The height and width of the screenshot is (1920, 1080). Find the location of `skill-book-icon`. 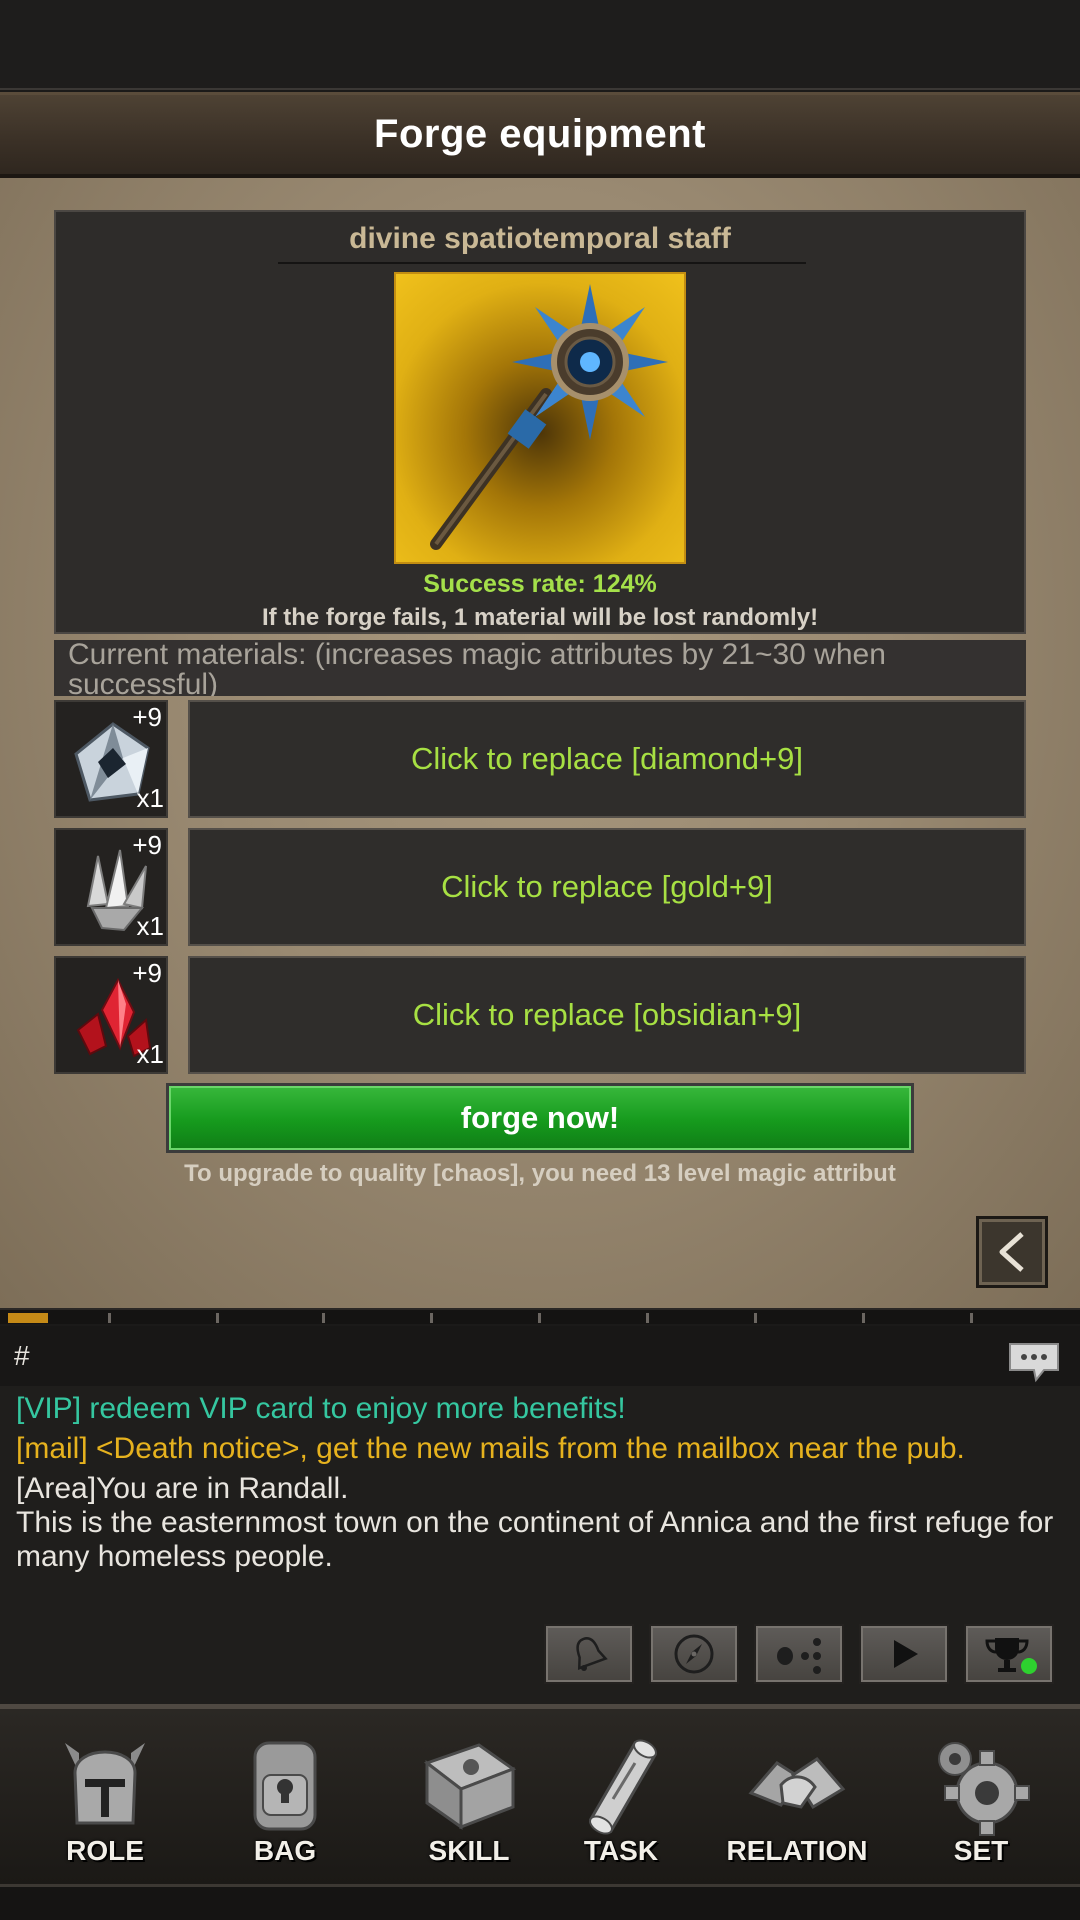

skill-book-icon is located at coordinates (470, 1786).